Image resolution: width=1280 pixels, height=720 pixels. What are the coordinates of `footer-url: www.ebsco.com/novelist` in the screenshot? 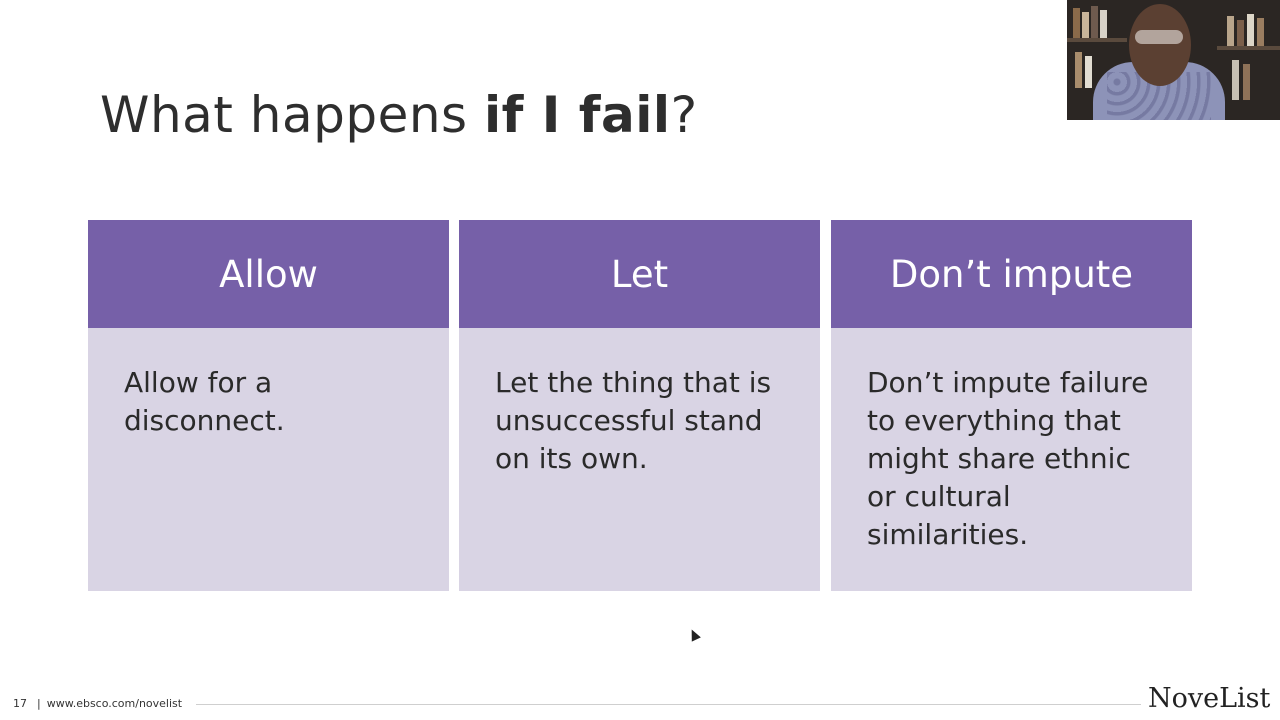 It's located at (114, 703).